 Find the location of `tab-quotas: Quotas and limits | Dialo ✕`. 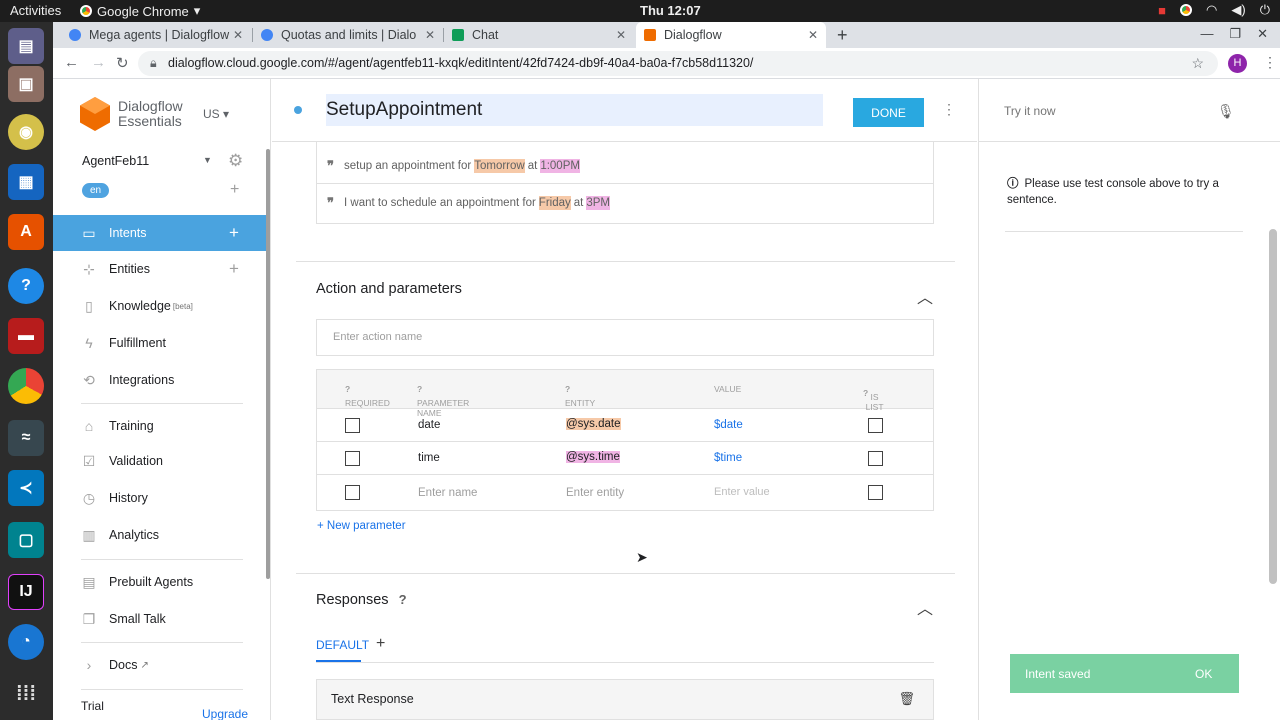

tab-quotas: Quotas and limits | Dialo ✕ is located at coordinates (348, 35).